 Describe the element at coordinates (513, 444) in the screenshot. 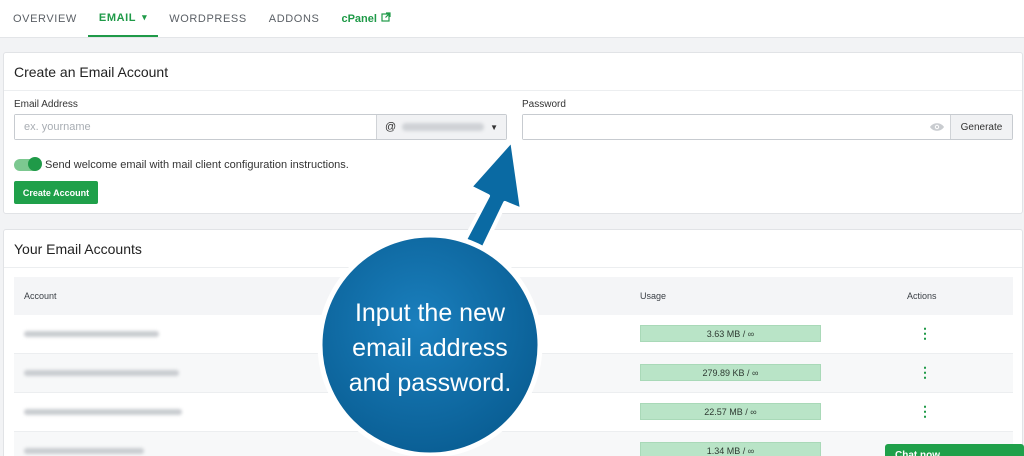

I see `table-row: 1.34 MB / ∞` at that location.